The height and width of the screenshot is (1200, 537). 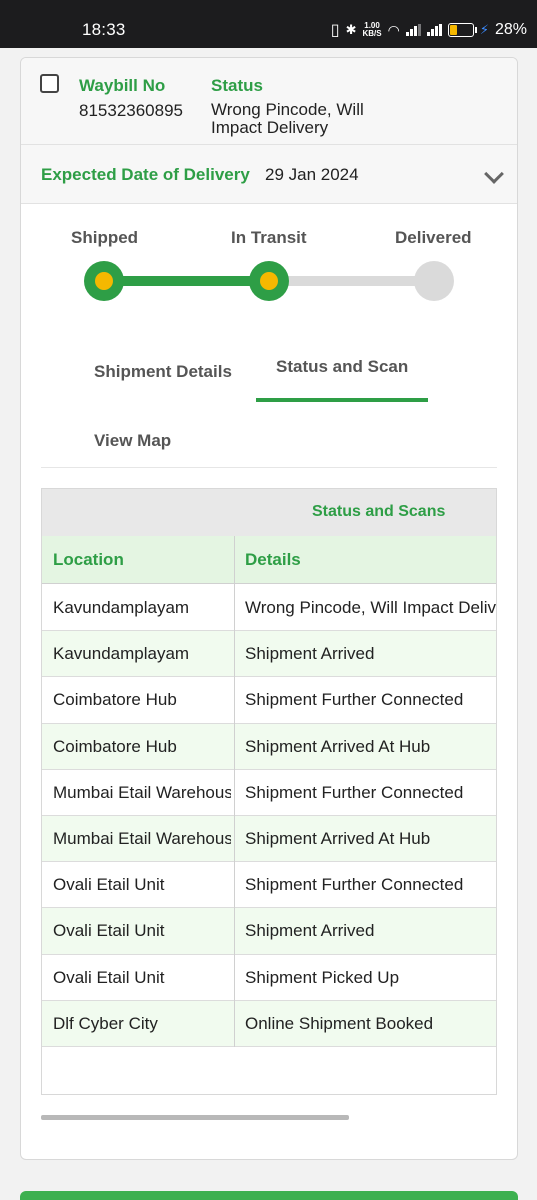 I want to click on cell-details: Online Shipment Booked, so click(x=339, y=1023).